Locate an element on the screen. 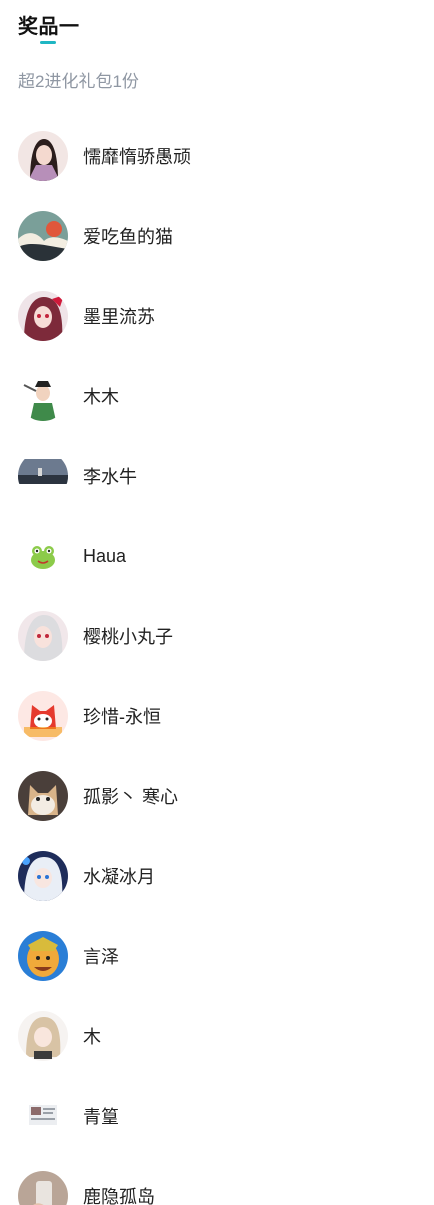 Image resolution: width=434 pixels, height=1205 pixels. winner-row: 孤影丶 寒心 is located at coordinates (218, 796).